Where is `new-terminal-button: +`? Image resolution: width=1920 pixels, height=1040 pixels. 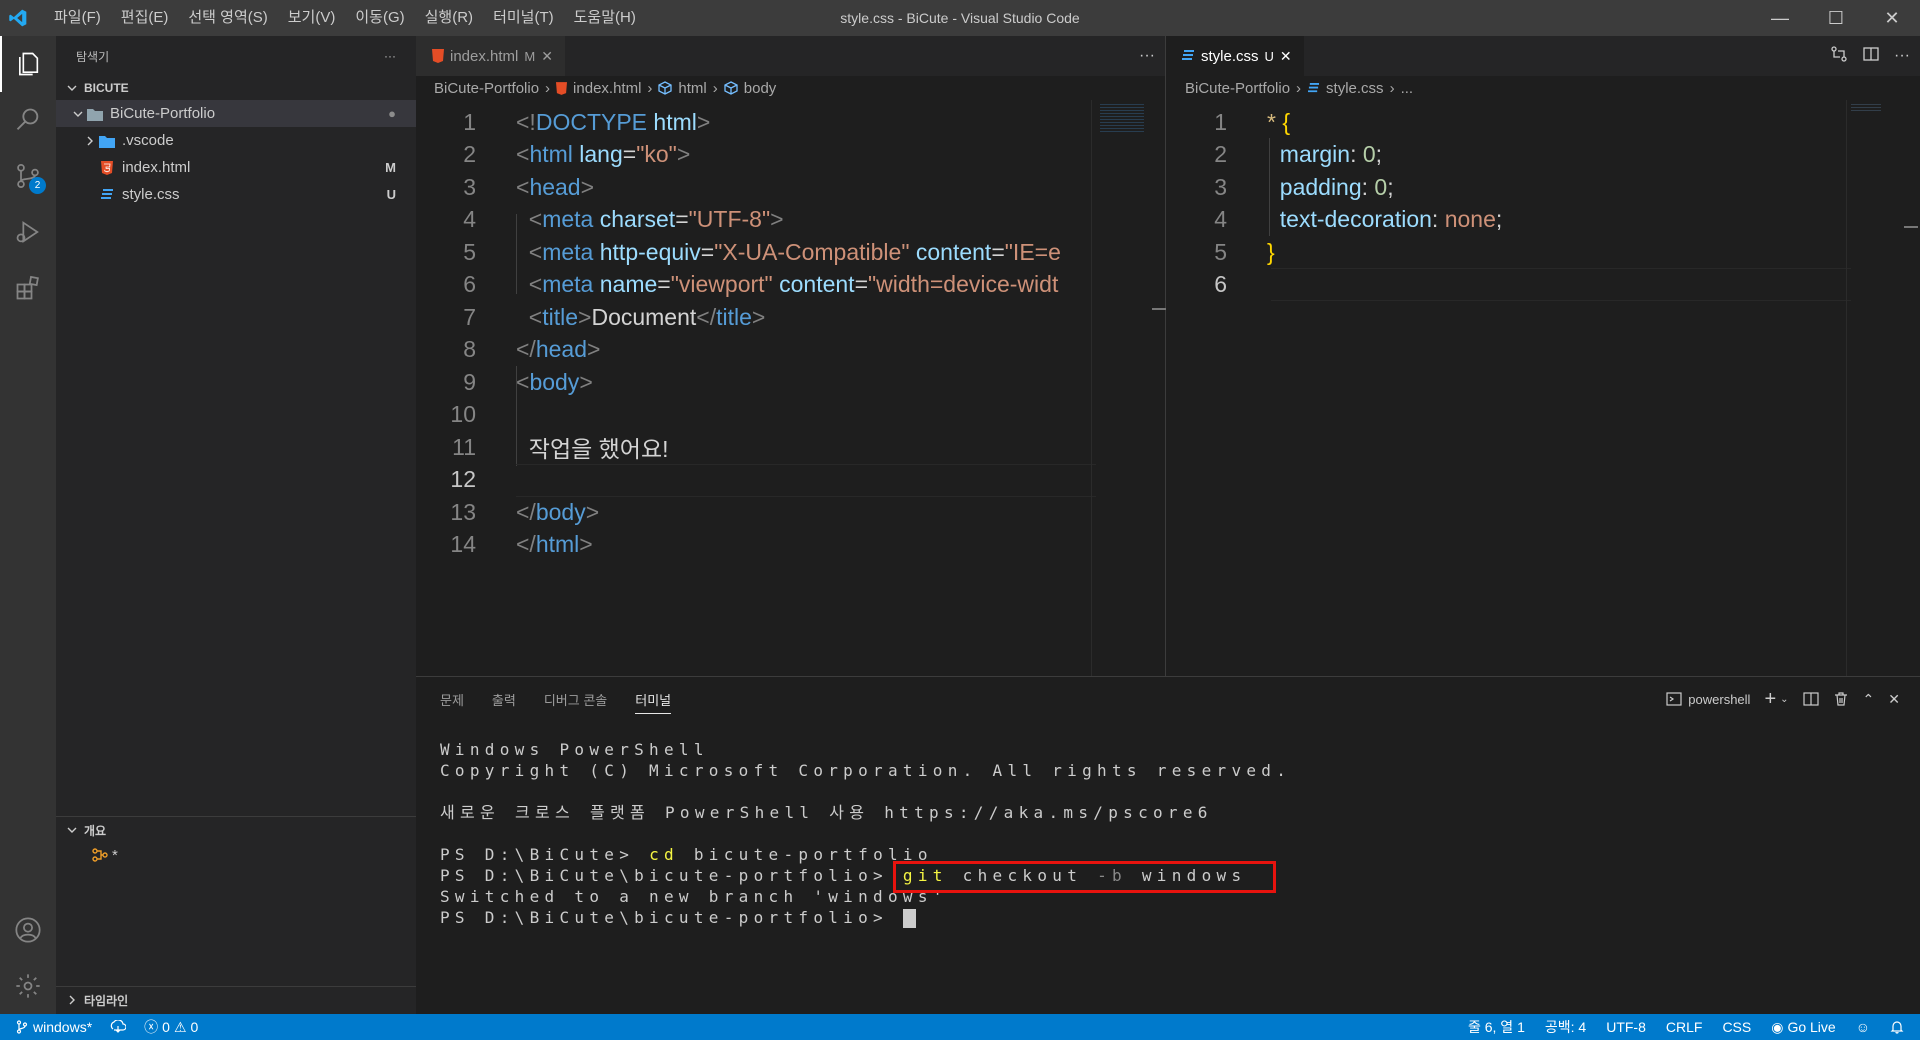
new-terminal-button: + is located at coordinates (1770, 699).